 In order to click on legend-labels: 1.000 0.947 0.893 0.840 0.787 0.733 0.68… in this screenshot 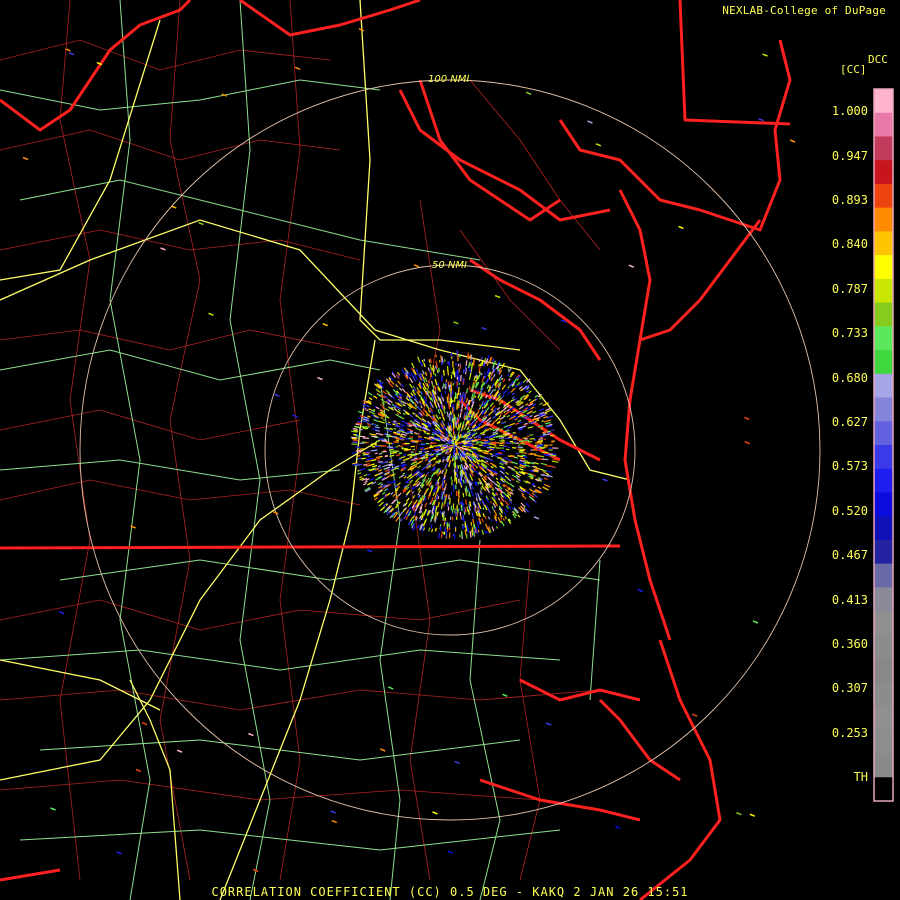, I will do `click(846, 450)`.